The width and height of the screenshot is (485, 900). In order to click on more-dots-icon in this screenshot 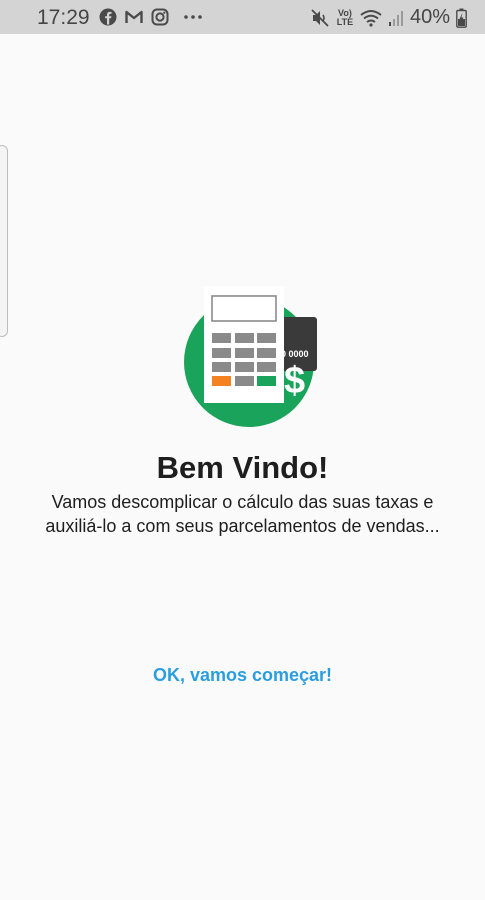, I will do `click(193, 17)`.